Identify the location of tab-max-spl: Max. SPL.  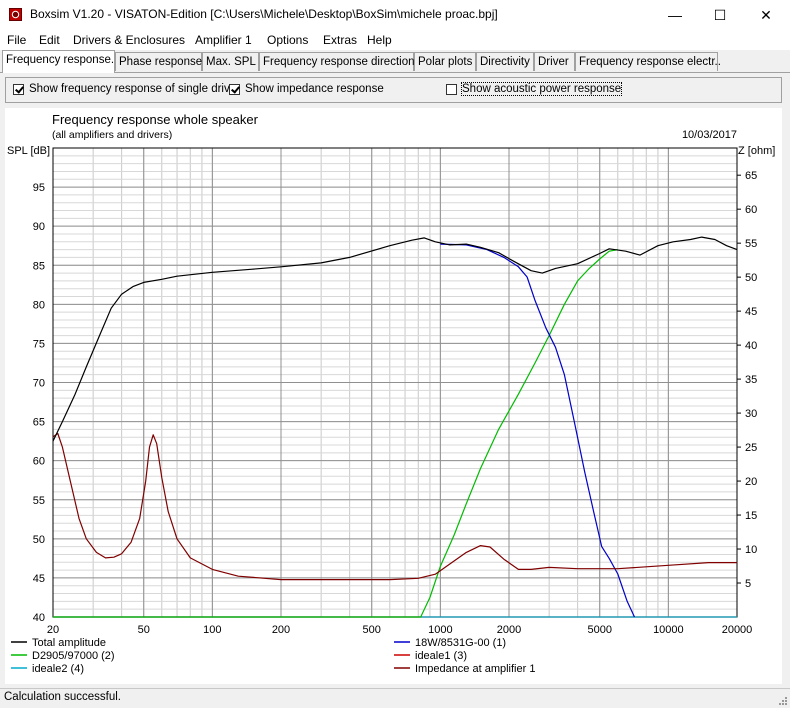
(230, 61).